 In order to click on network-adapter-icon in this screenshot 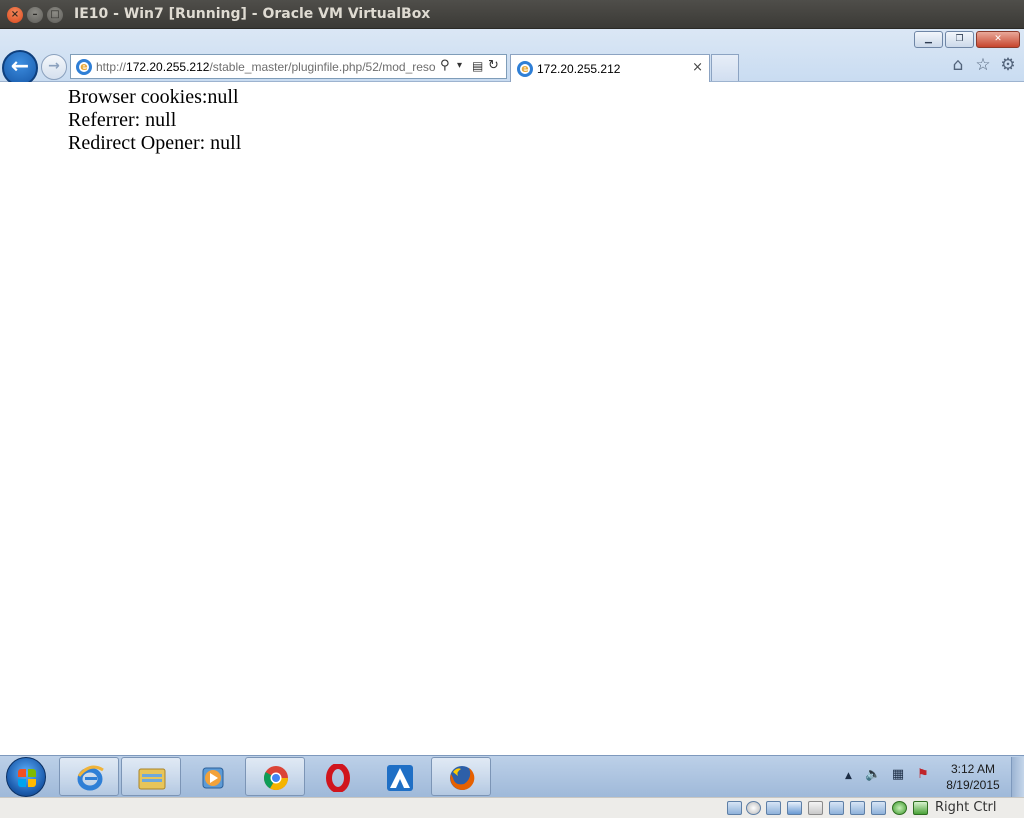, I will do `click(794, 808)`.